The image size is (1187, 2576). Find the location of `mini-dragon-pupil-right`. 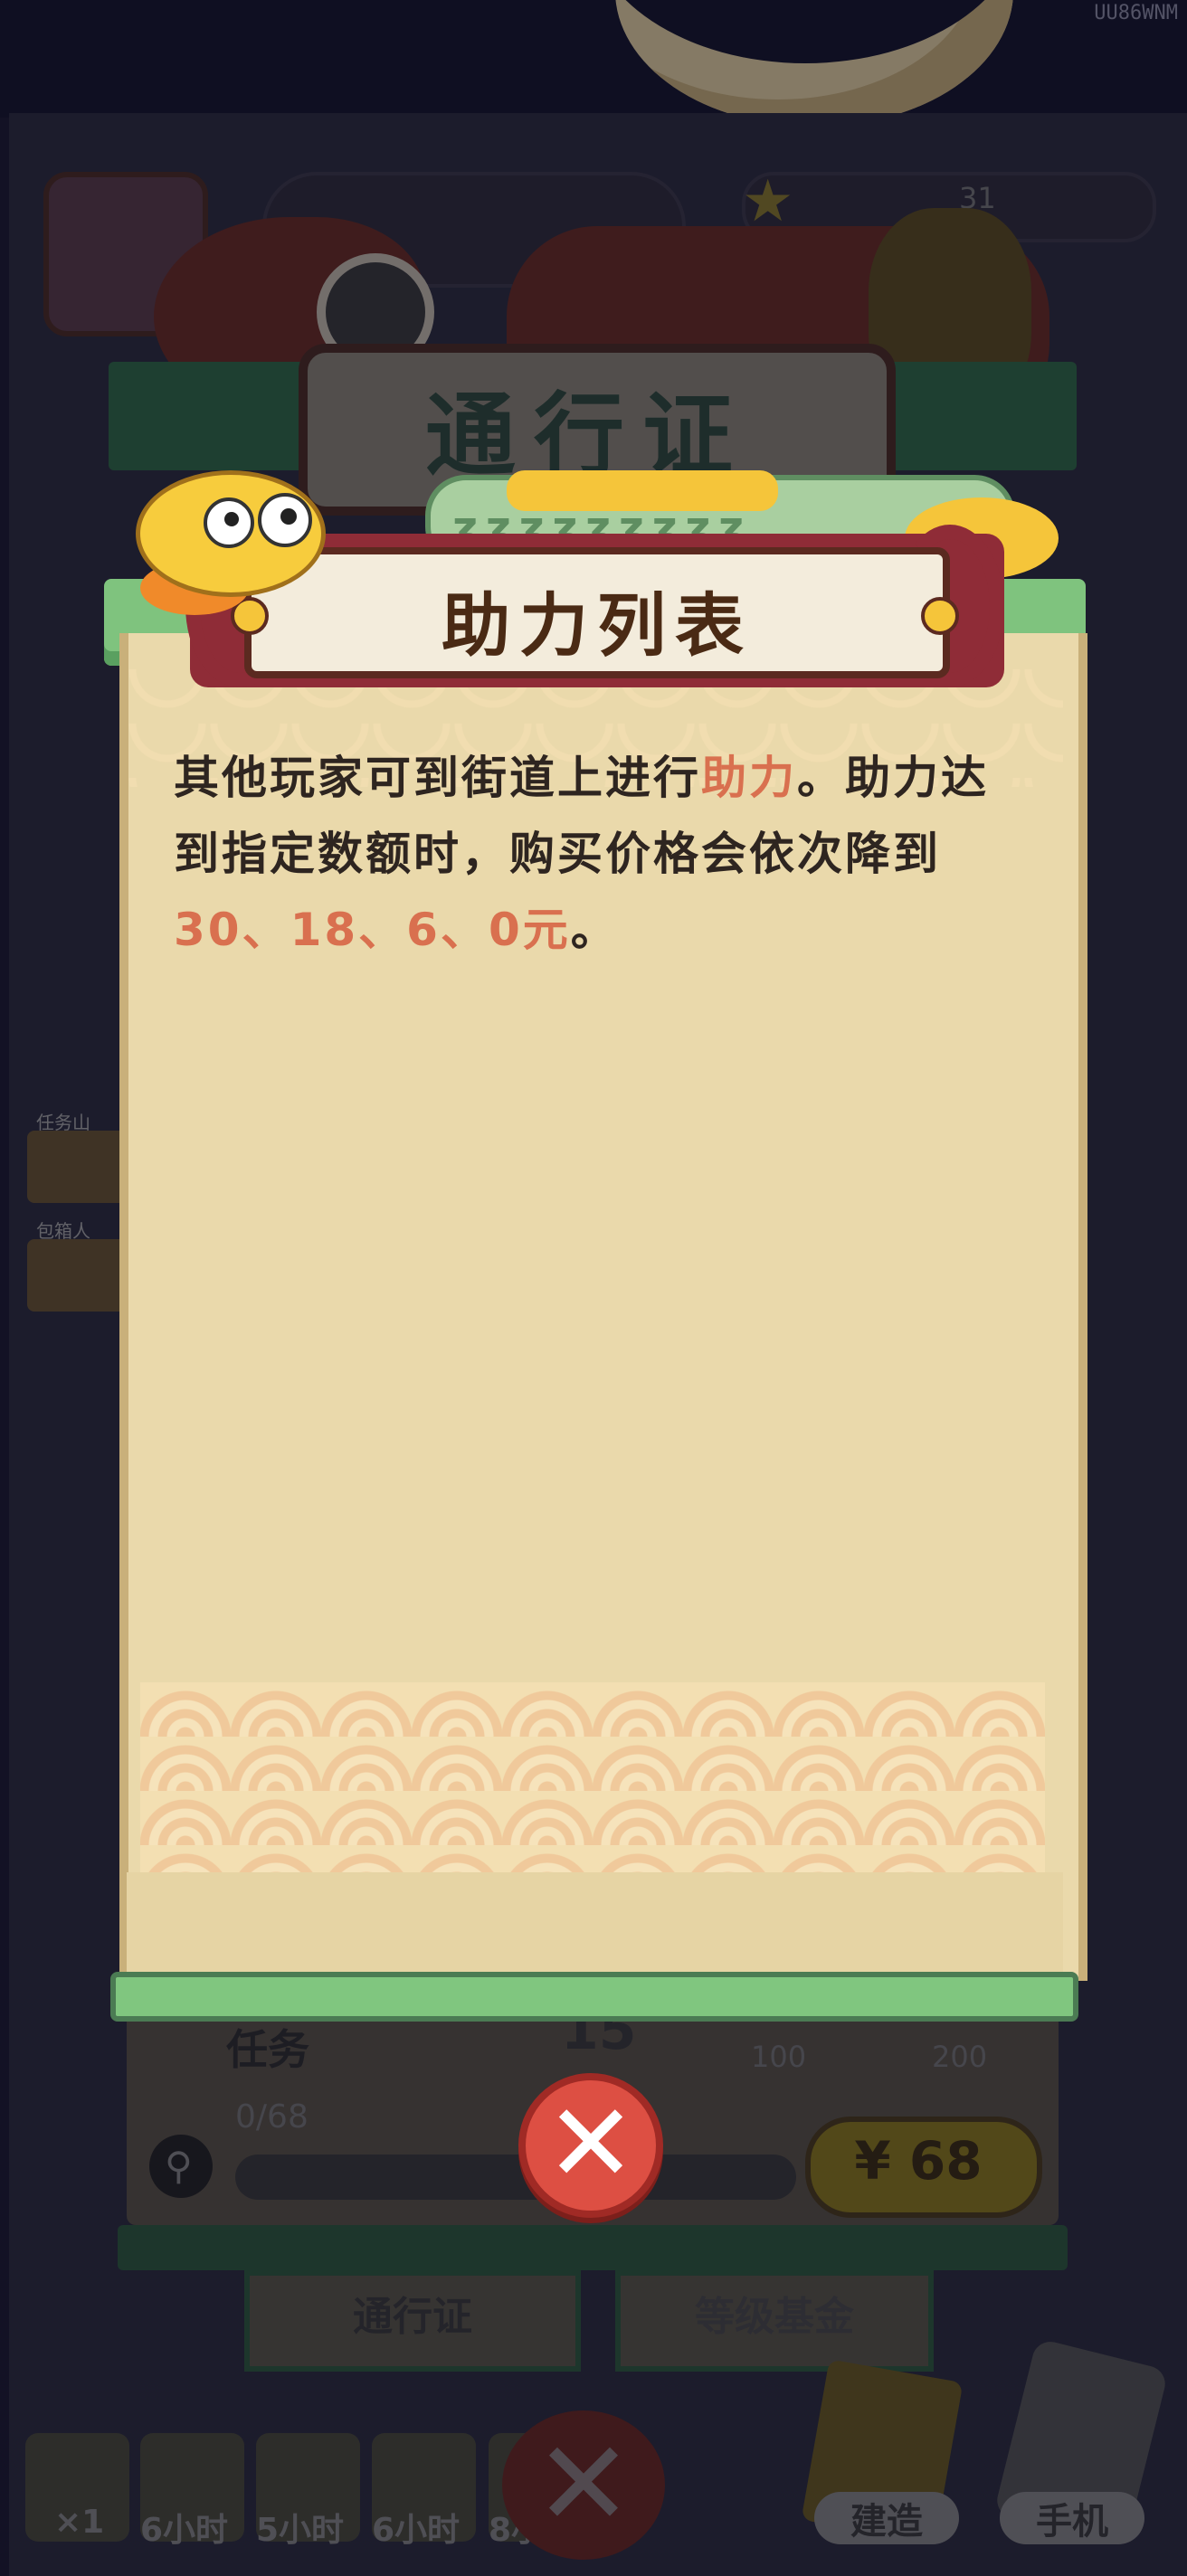

mini-dragon-pupil-right is located at coordinates (288, 517).